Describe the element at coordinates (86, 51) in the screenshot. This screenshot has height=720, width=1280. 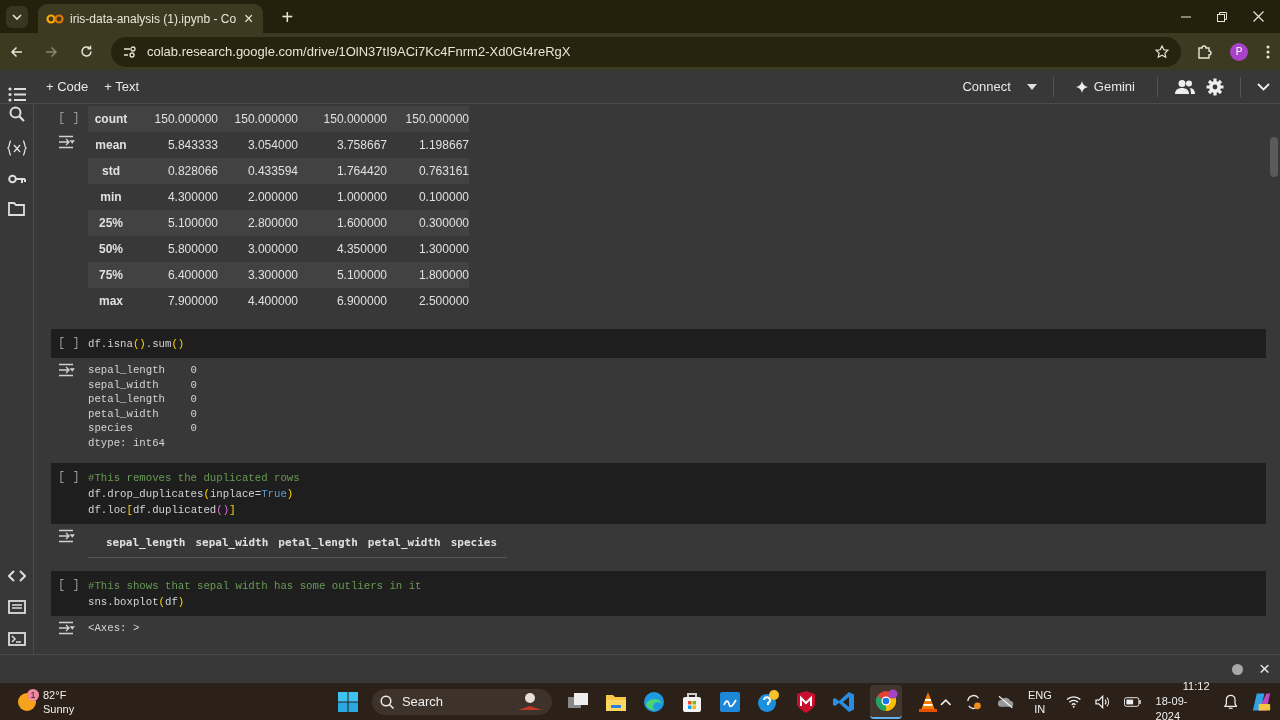
I see `reload-icon` at that location.